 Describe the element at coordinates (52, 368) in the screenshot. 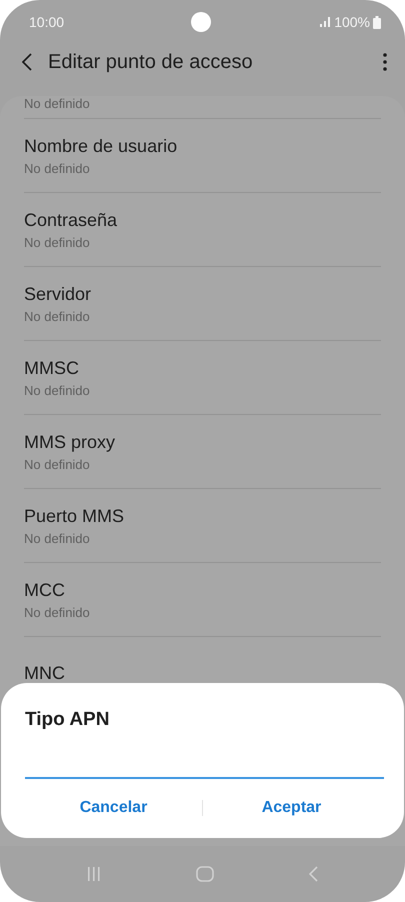

I see `setting-title: MMSC` at that location.